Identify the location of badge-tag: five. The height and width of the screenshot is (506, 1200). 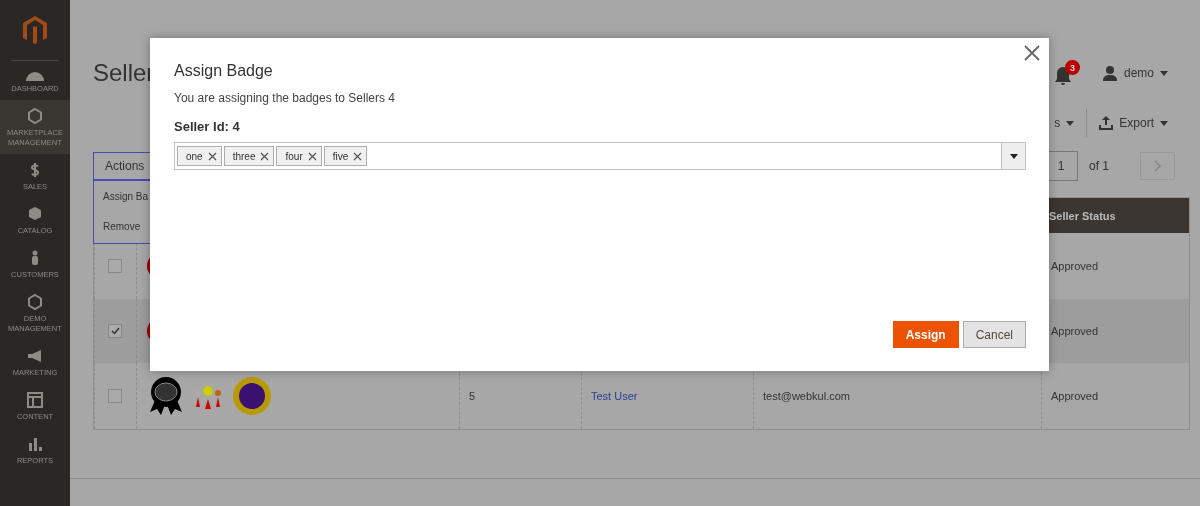
(345, 156).